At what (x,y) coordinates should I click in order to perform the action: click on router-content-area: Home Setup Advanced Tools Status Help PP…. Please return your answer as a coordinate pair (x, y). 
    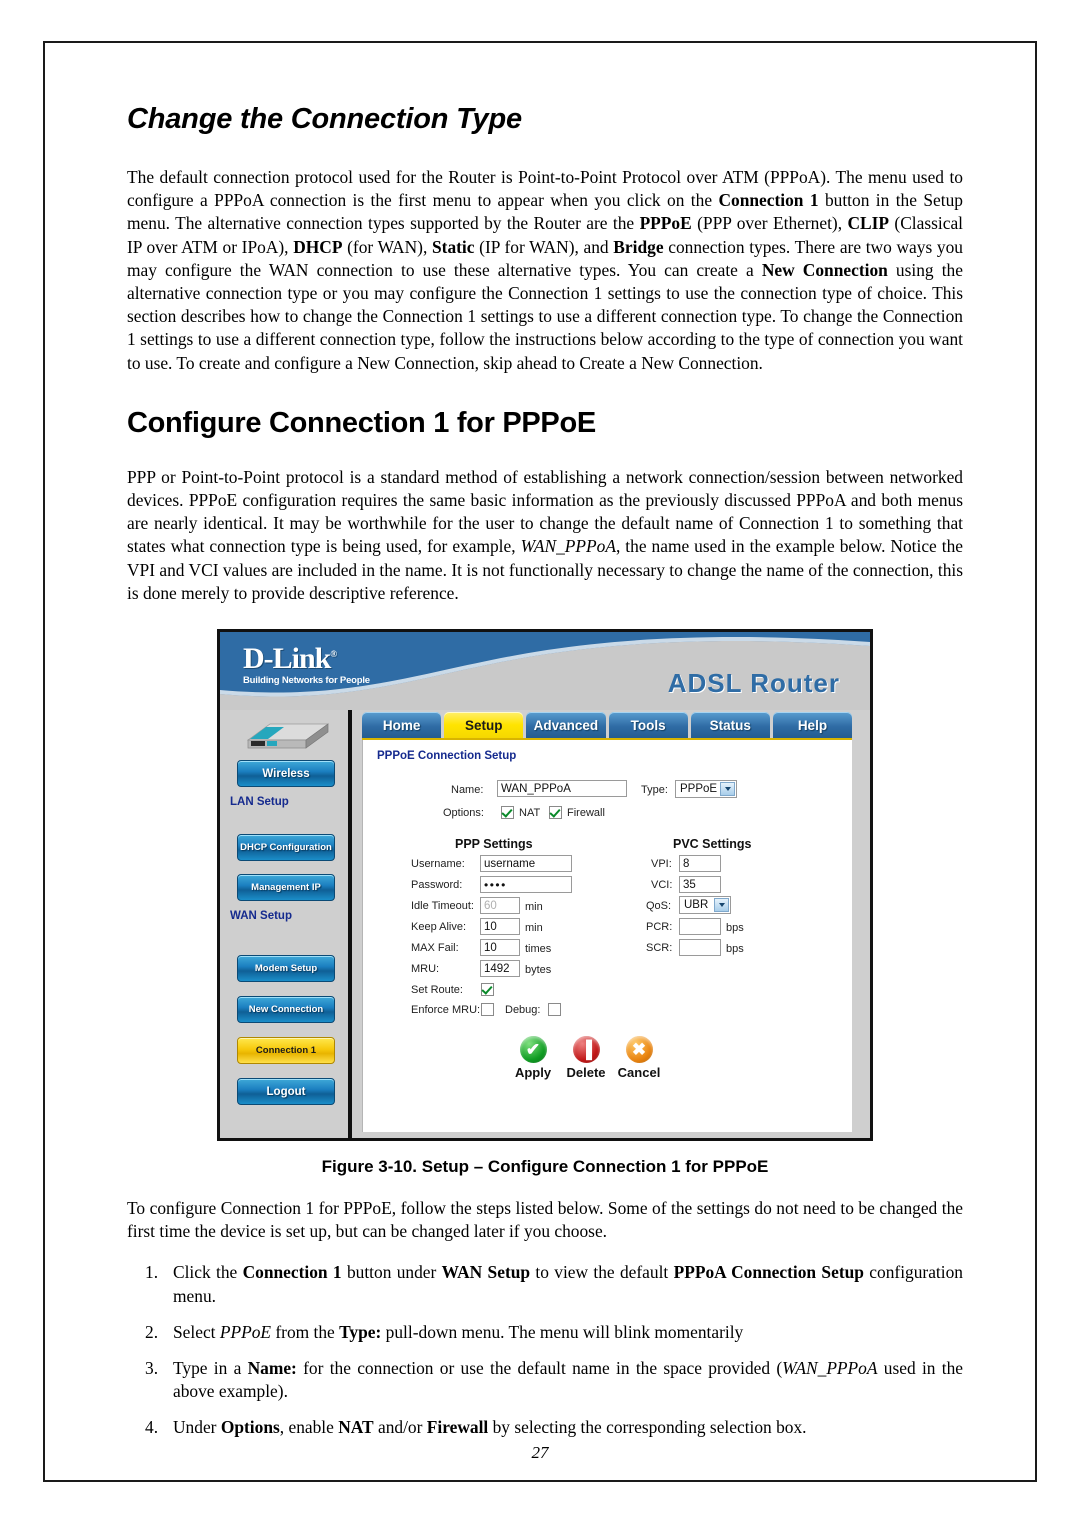
    Looking at the image, I should click on (613, 924).